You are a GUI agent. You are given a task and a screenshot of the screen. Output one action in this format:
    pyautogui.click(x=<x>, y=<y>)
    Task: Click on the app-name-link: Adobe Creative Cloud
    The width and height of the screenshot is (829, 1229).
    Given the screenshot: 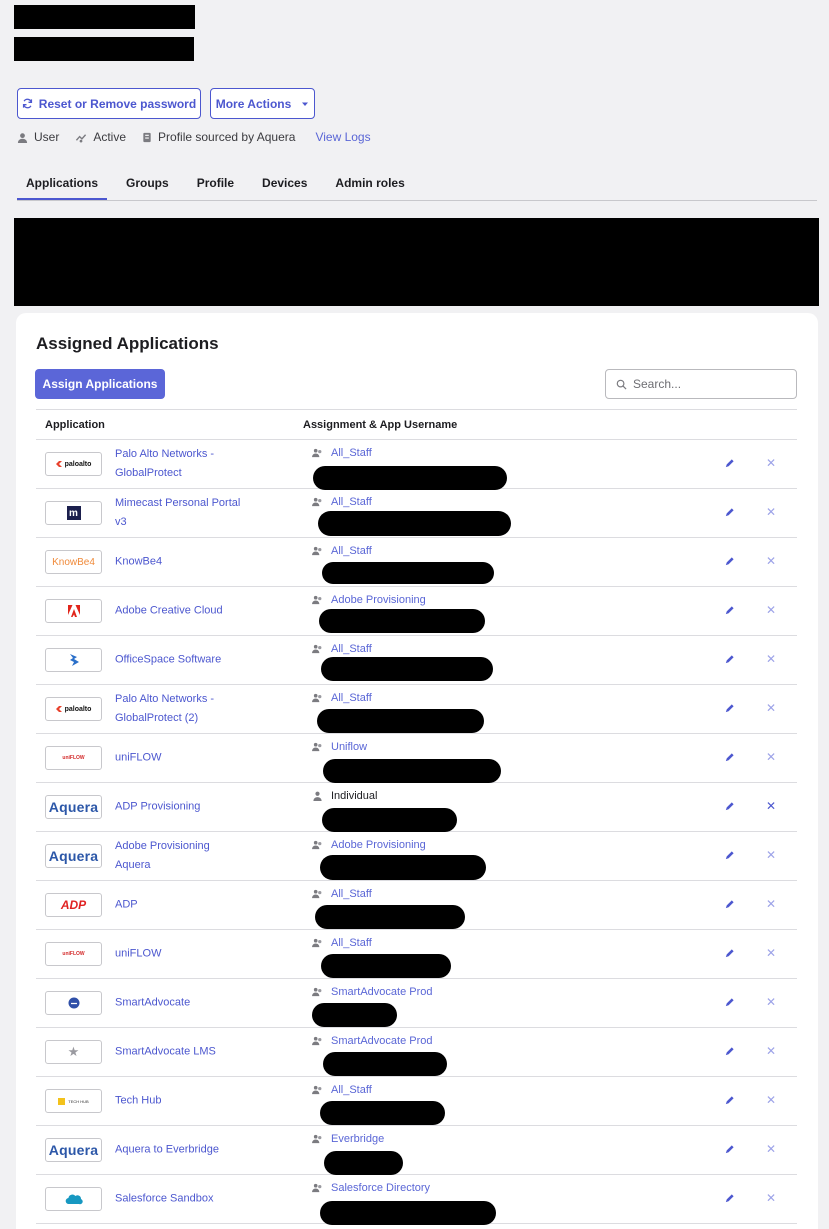 What is the action you would take?
    pyautogui.click(x=180, y=611)
    